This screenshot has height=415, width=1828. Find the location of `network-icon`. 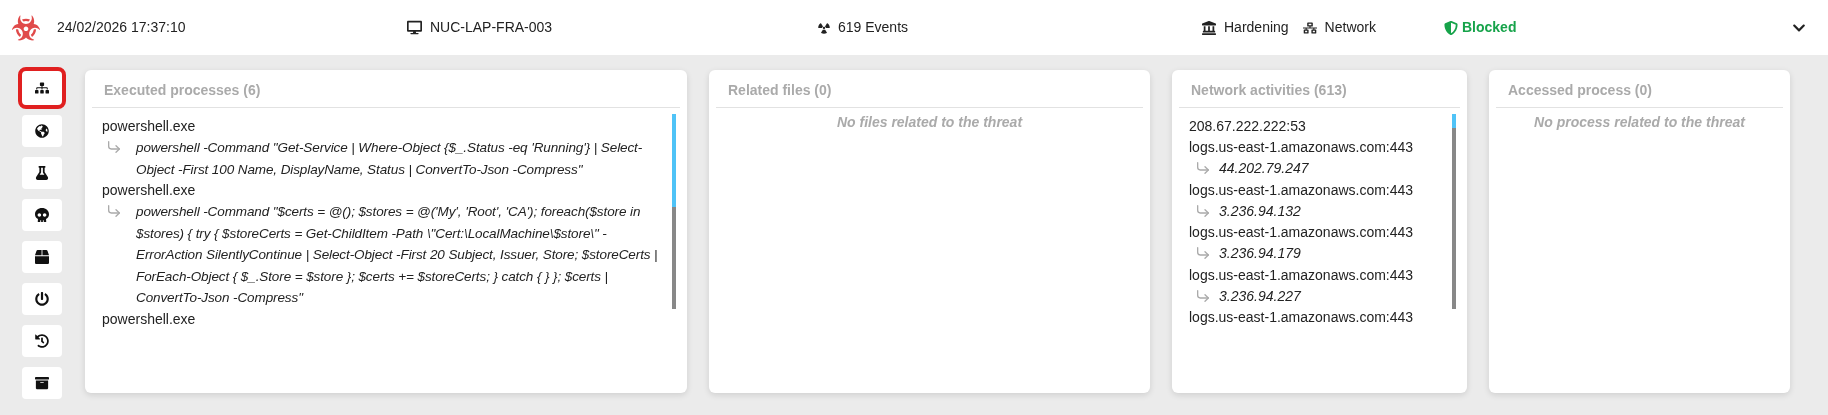

network-icon is located at coordinates (1309, 27).